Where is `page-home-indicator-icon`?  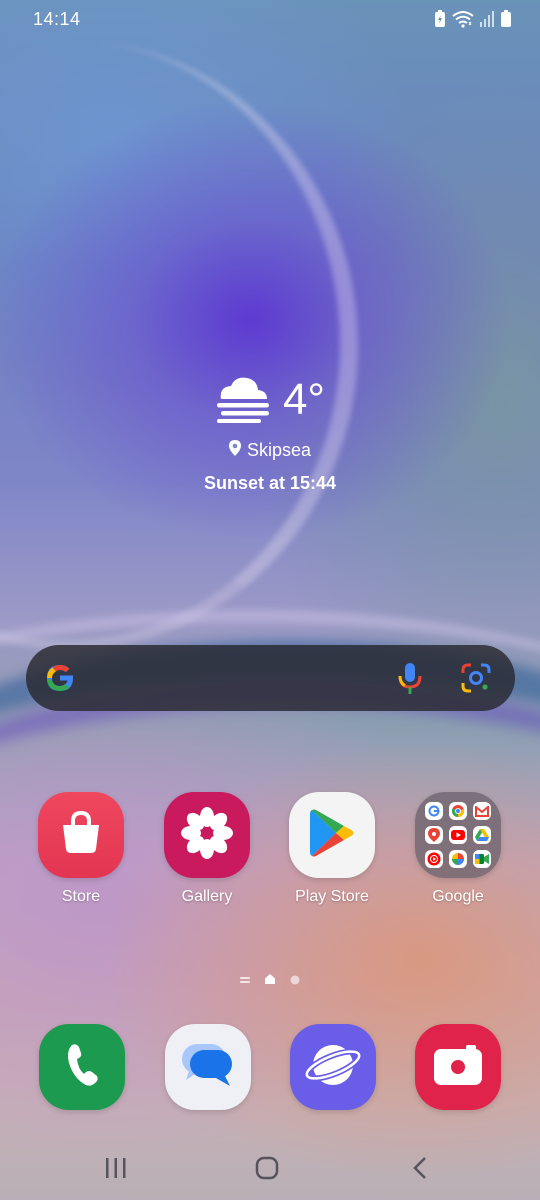
page-home-indicator-icon is located at coordinates (270, 981).